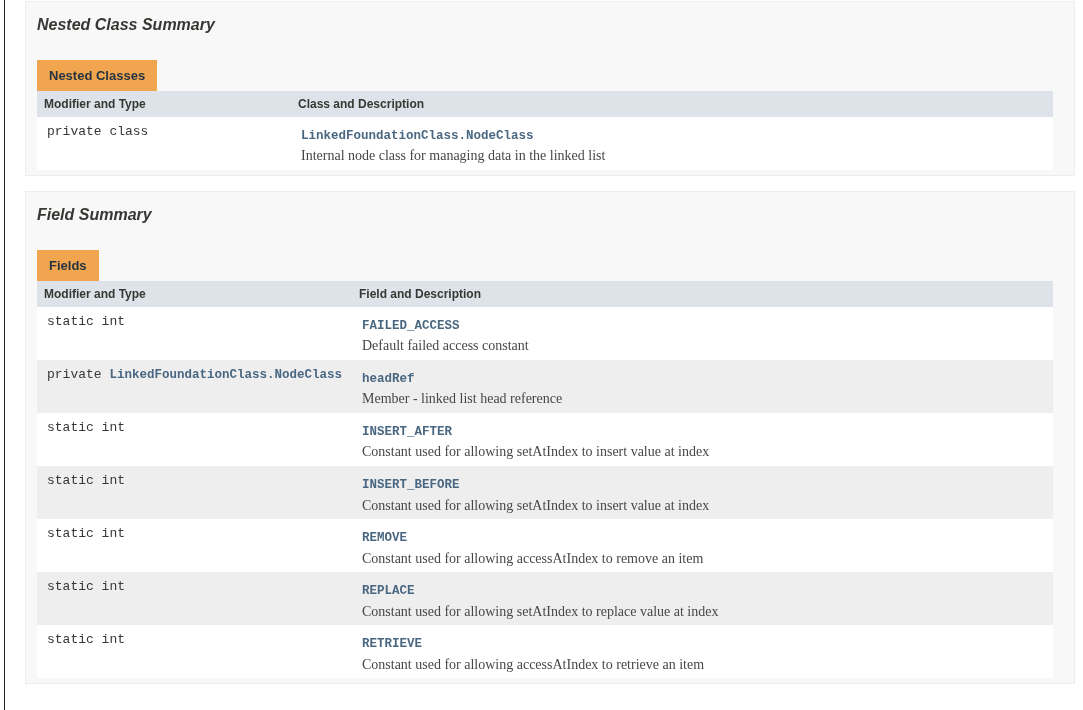 This screenshot has height=710, width=1083. Describe the element at coordinates (384, 538) in the screenshot. I see `member-link: REMOVE` at that location.